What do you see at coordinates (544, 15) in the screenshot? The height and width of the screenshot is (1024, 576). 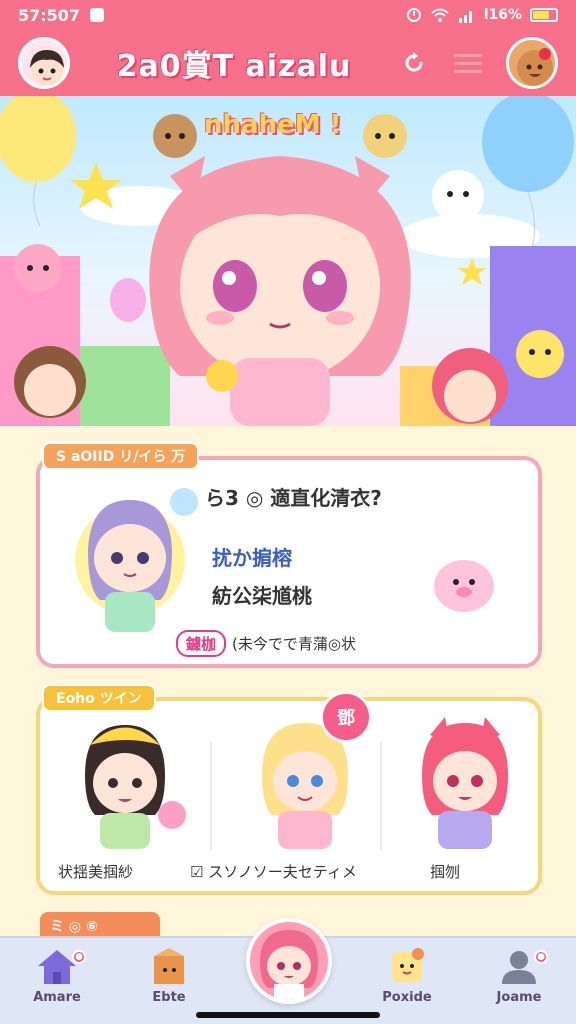 I see `battery-icon` at bounding box center [544, 15].